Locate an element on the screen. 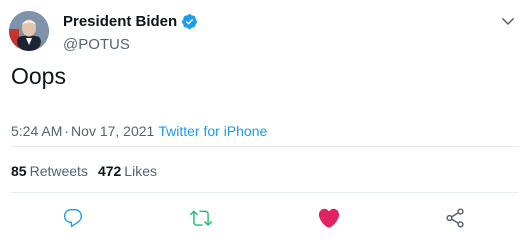 Image resolution: width=529 pixels, height=252 pixels. tweet-source-link: Twitter for iPhone is located at coordinates (212, 131).